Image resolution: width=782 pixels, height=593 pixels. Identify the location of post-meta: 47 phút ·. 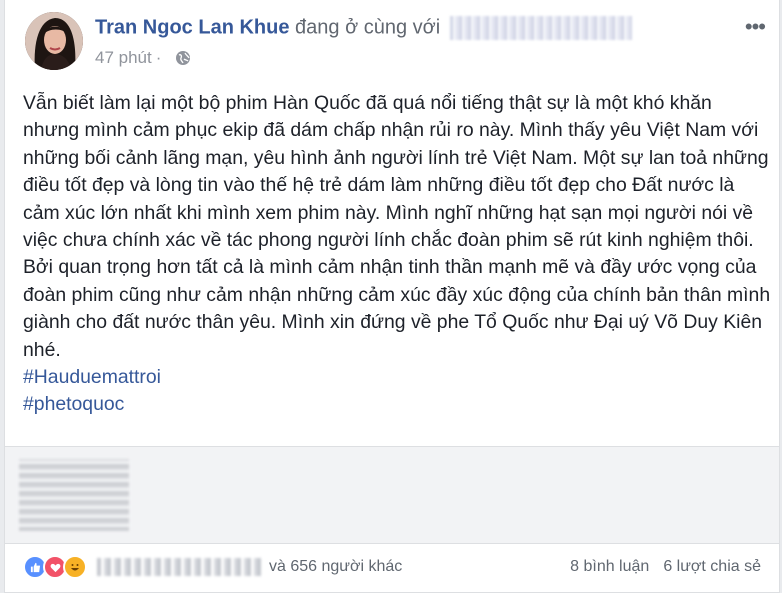
(143, 58).